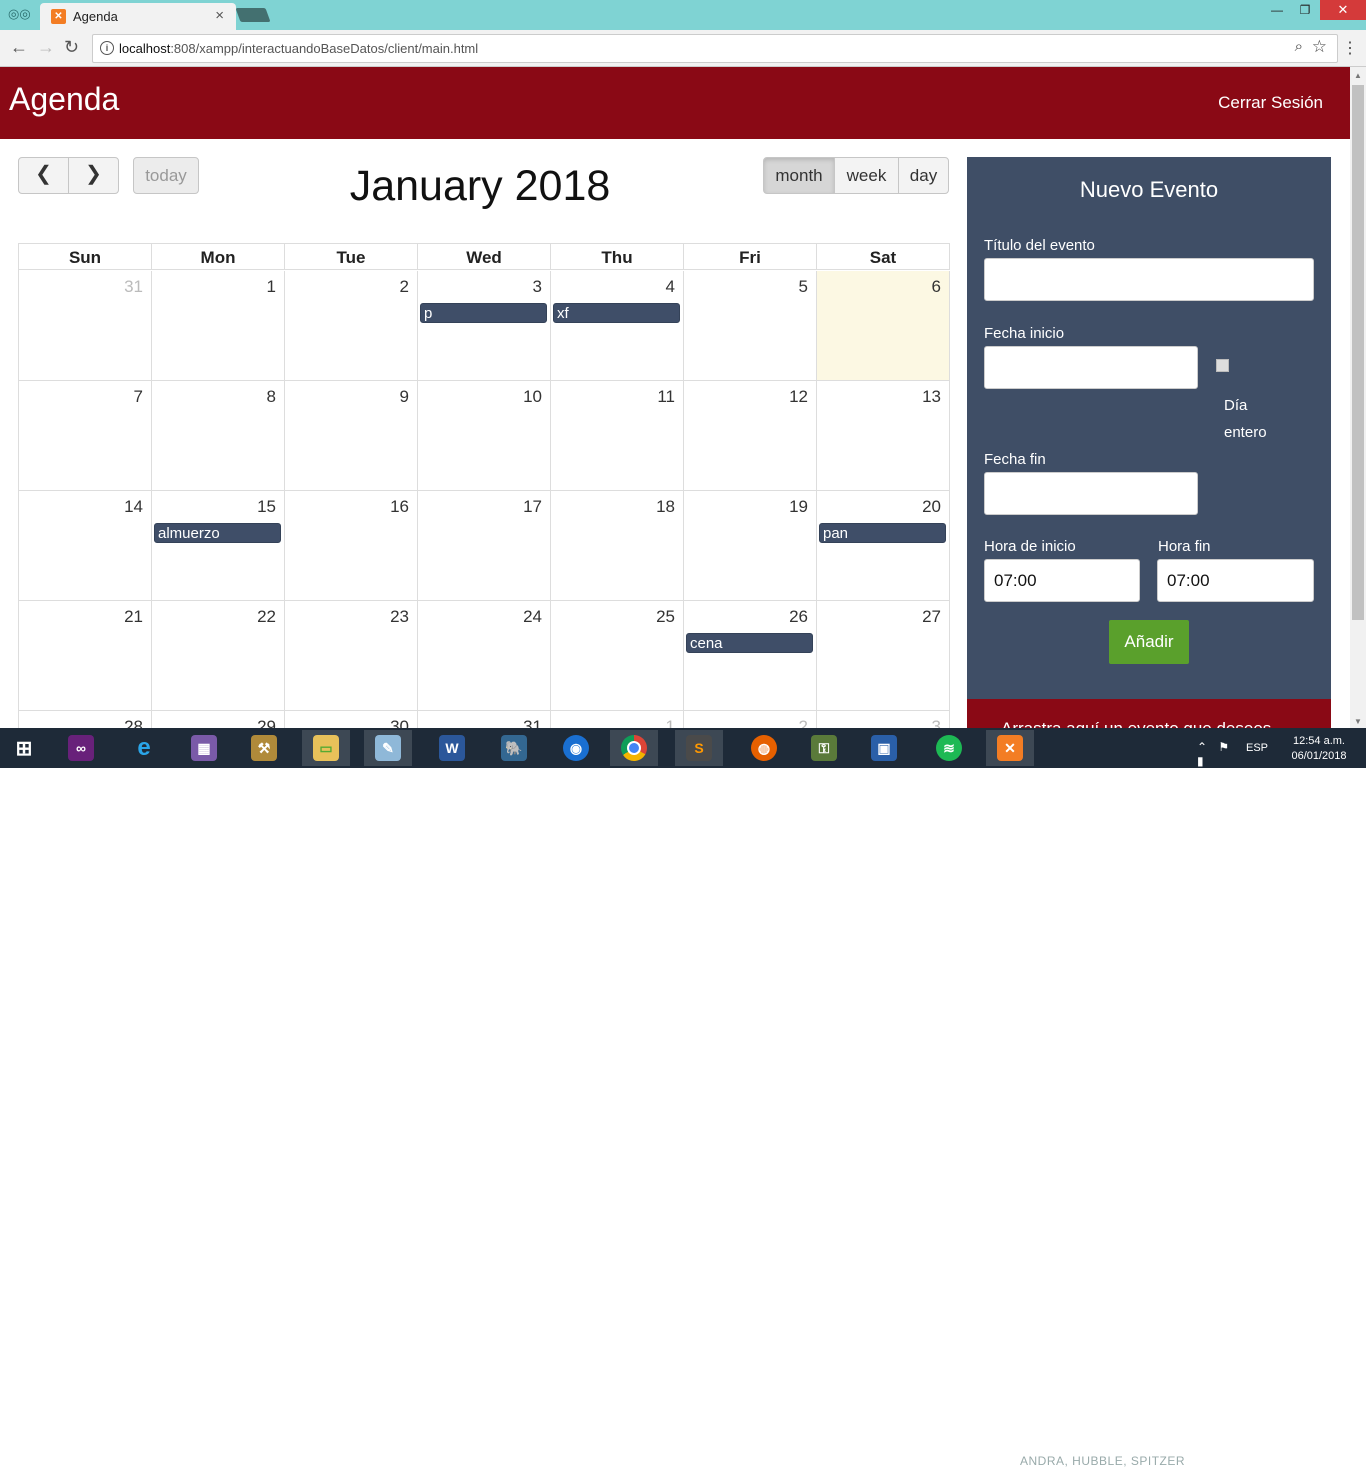 This screenshot has height=1468, width=1366. I want to click on notepad-icon: ✎, so click(388, 748).